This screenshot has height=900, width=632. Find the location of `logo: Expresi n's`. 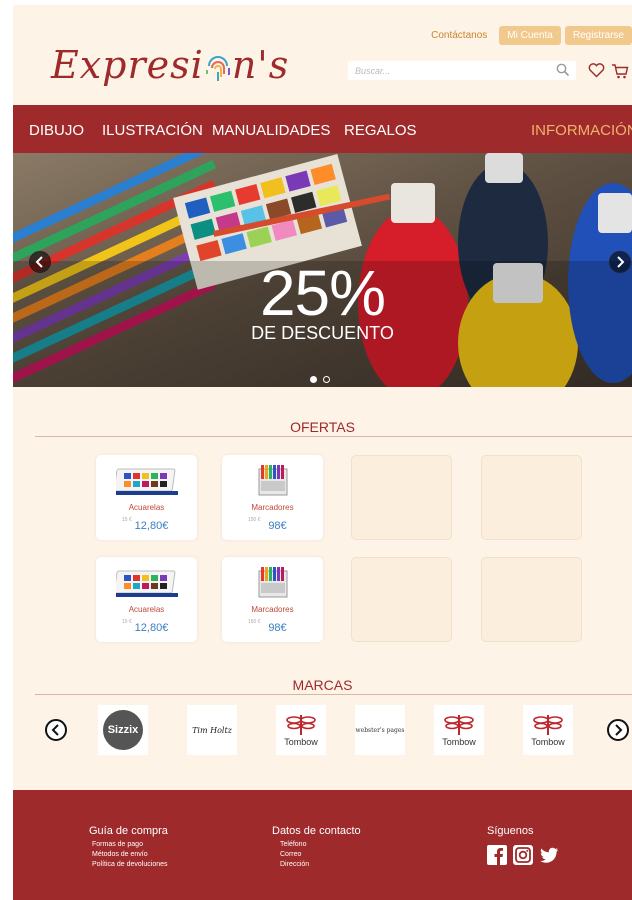

logo: Expresi n's is located at coordinates (170, 65).